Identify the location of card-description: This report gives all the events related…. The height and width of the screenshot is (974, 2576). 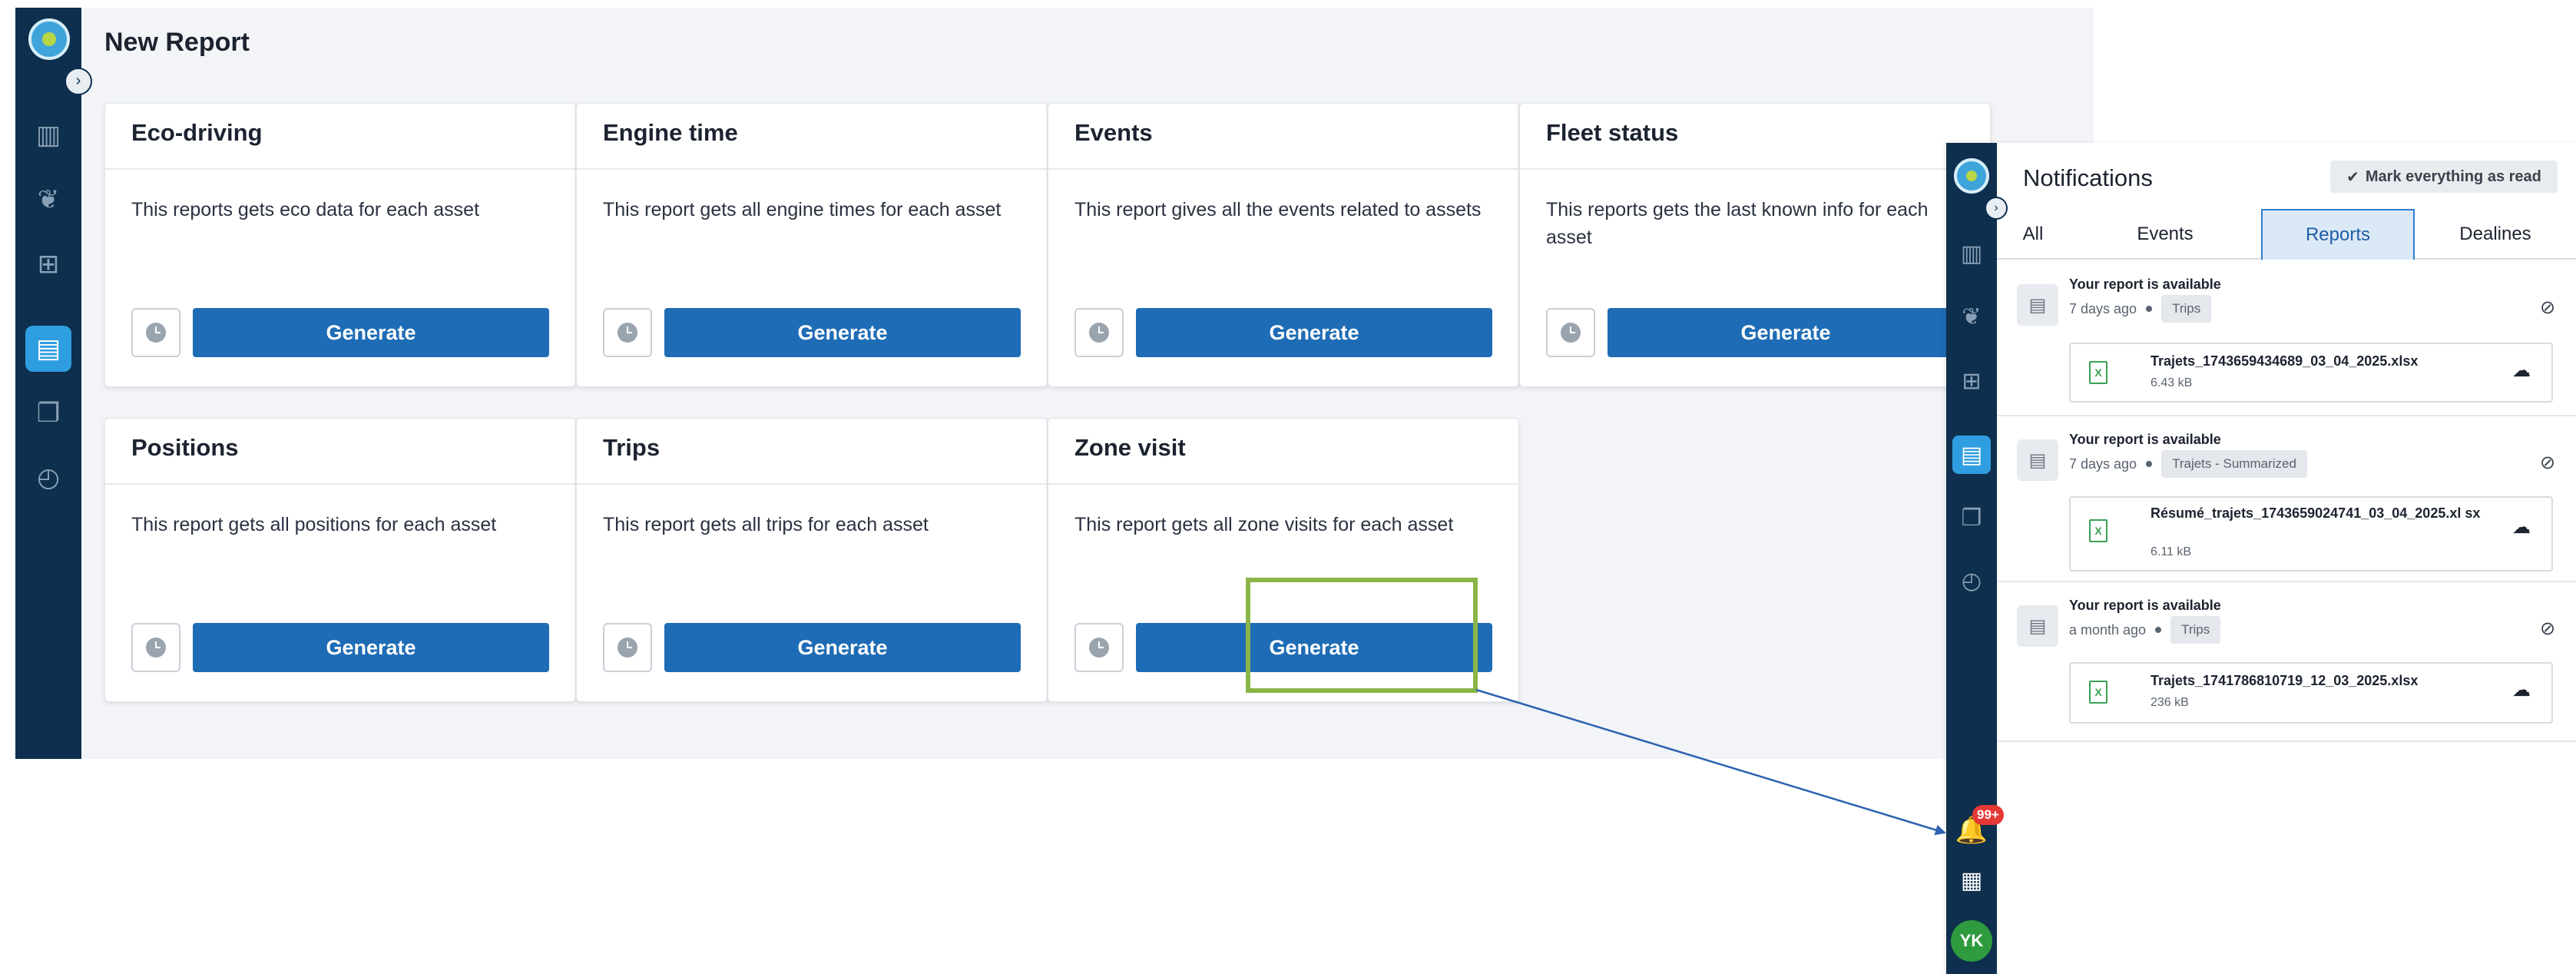
(1278, 210).